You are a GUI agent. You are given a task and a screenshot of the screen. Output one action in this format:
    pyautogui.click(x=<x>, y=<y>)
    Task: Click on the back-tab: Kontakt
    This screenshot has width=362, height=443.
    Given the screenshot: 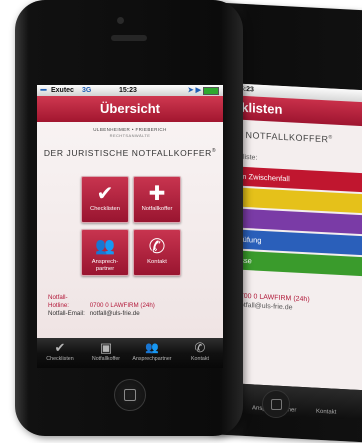 What is the action you would take?
    pyautogui.click(x=326, y=412)
    